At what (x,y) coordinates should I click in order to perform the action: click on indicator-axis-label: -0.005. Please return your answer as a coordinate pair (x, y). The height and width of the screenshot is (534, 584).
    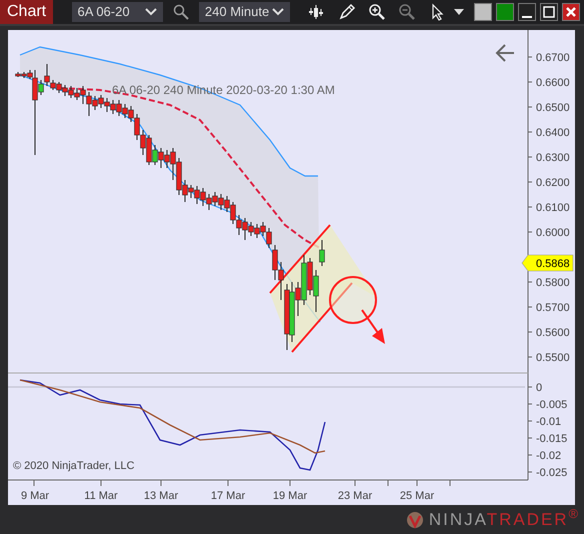
    Looking at the image, I should click on (552, 405).